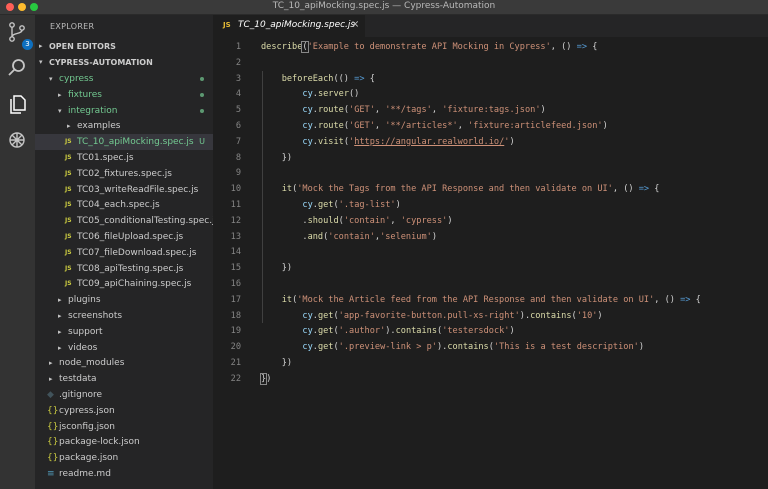 The width and height of the screenshot is (768, 489). I want to click on file-item: JS TC08_apiTesting.spec.js, so click(124, 269).